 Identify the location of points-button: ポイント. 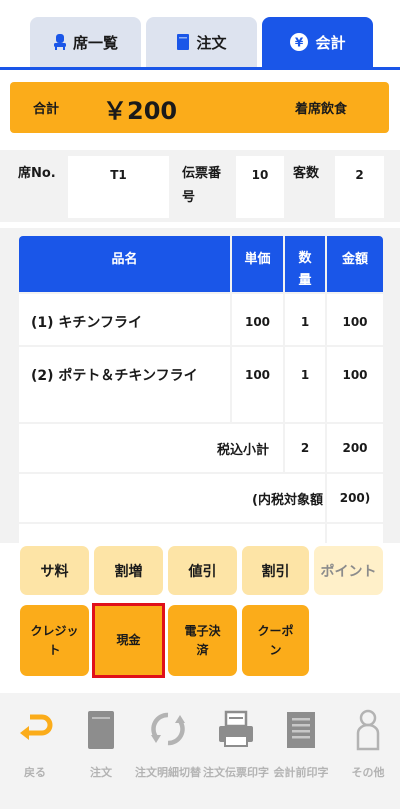
(348, 570).